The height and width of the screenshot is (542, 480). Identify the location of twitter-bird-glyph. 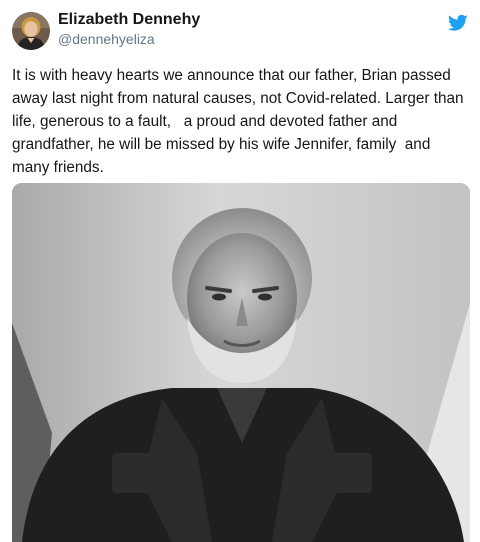
(458, 22).